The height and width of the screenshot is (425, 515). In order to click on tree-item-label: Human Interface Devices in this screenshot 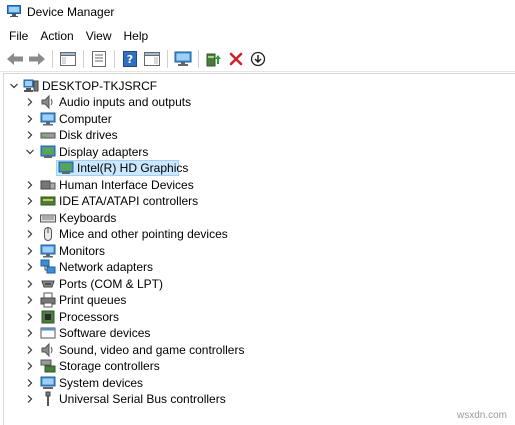, I will do `click(126, 185)`.